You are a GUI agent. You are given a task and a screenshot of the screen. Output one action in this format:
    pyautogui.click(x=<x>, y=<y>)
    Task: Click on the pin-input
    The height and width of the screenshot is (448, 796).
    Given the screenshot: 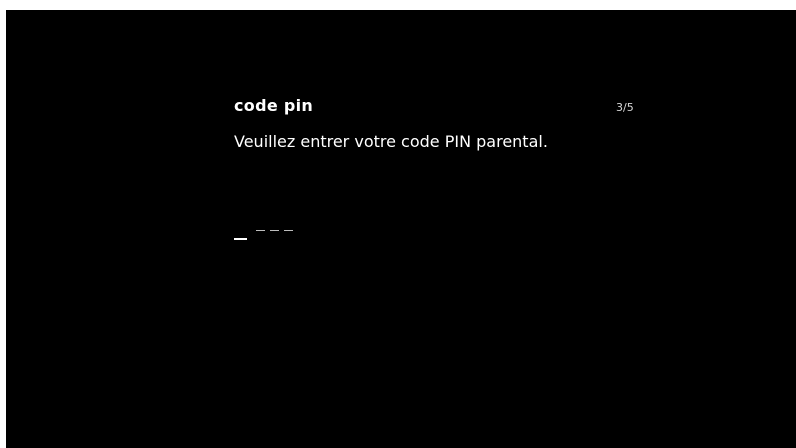 What is the action you would take?
    pyautogui.click(x=279, y=232)
    